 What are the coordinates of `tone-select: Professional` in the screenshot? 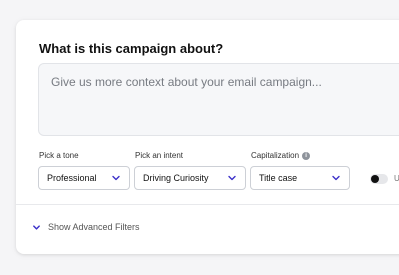 It's located at (84, 178).